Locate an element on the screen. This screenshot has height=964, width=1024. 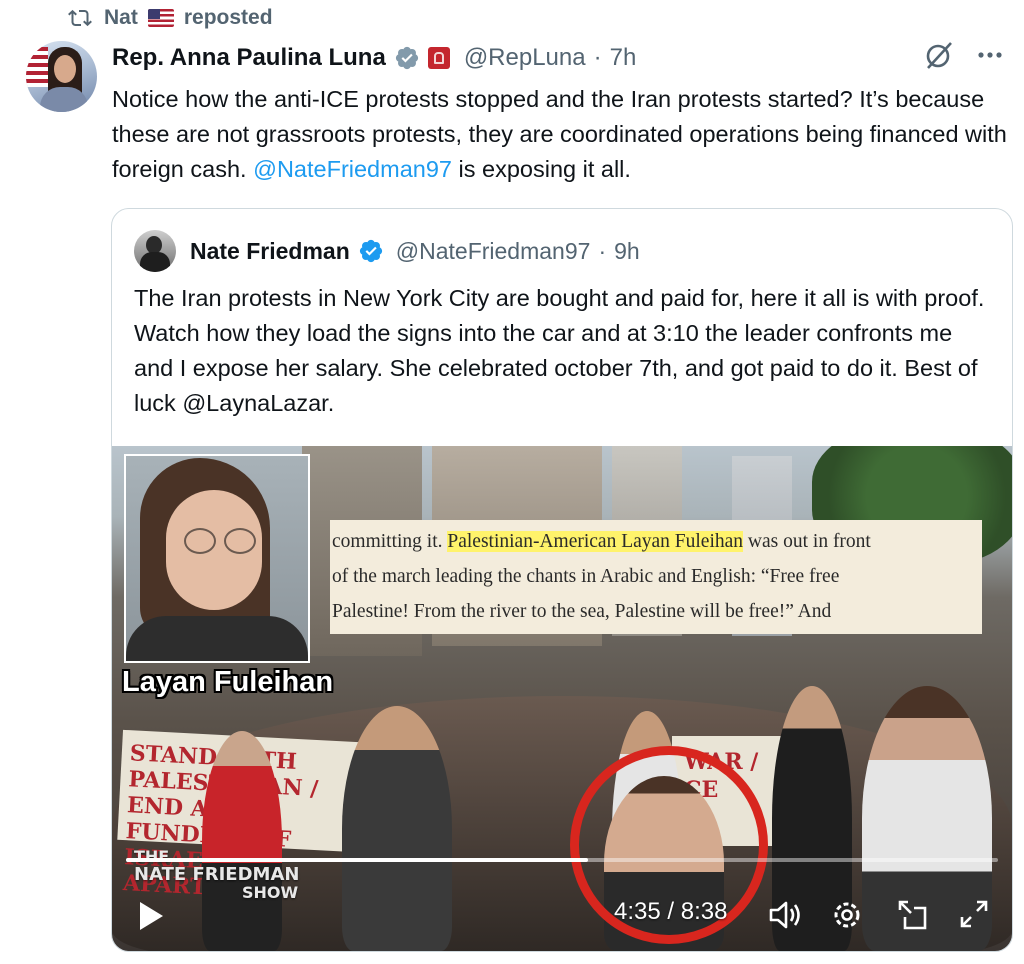
more-icon is located at coordinates (990, 55).